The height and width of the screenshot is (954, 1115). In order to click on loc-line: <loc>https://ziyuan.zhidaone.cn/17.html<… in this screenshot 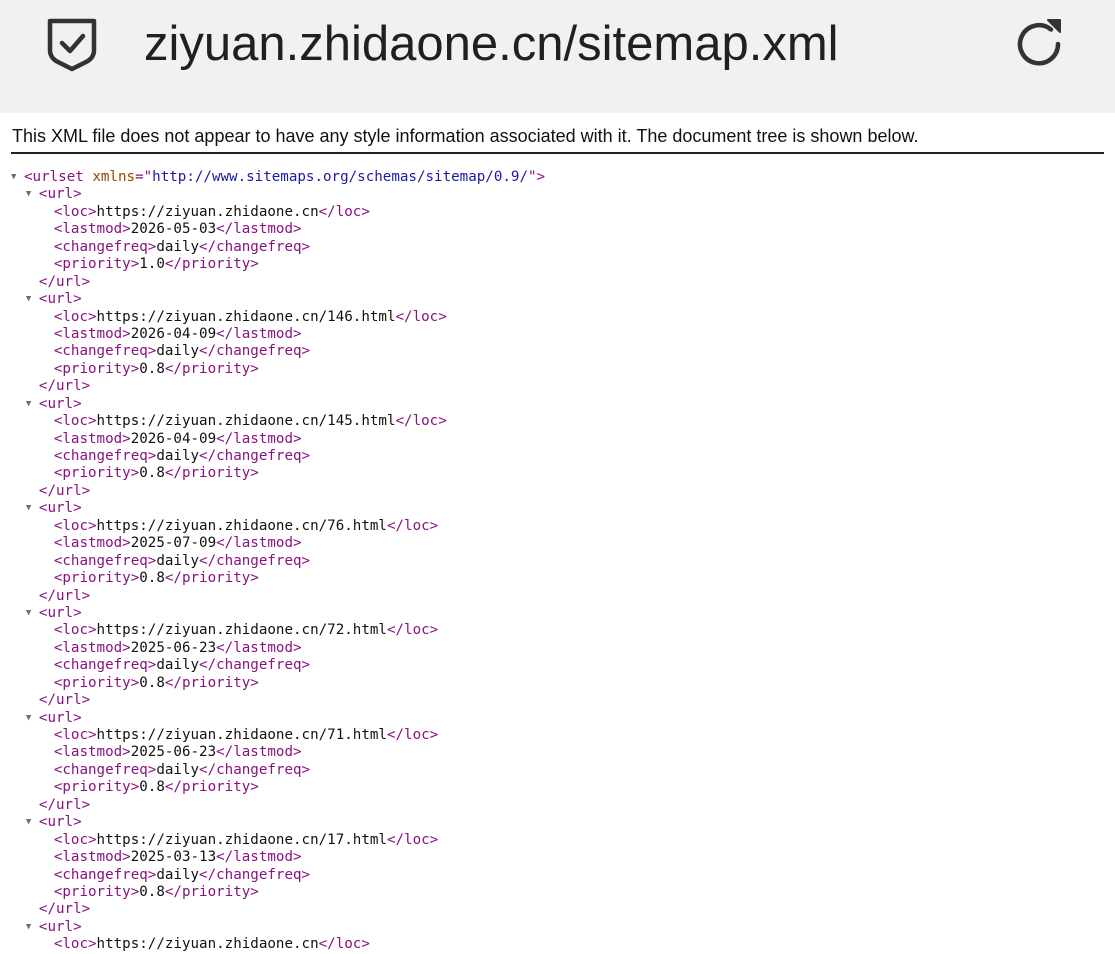, I will do `click(557, 840)`.